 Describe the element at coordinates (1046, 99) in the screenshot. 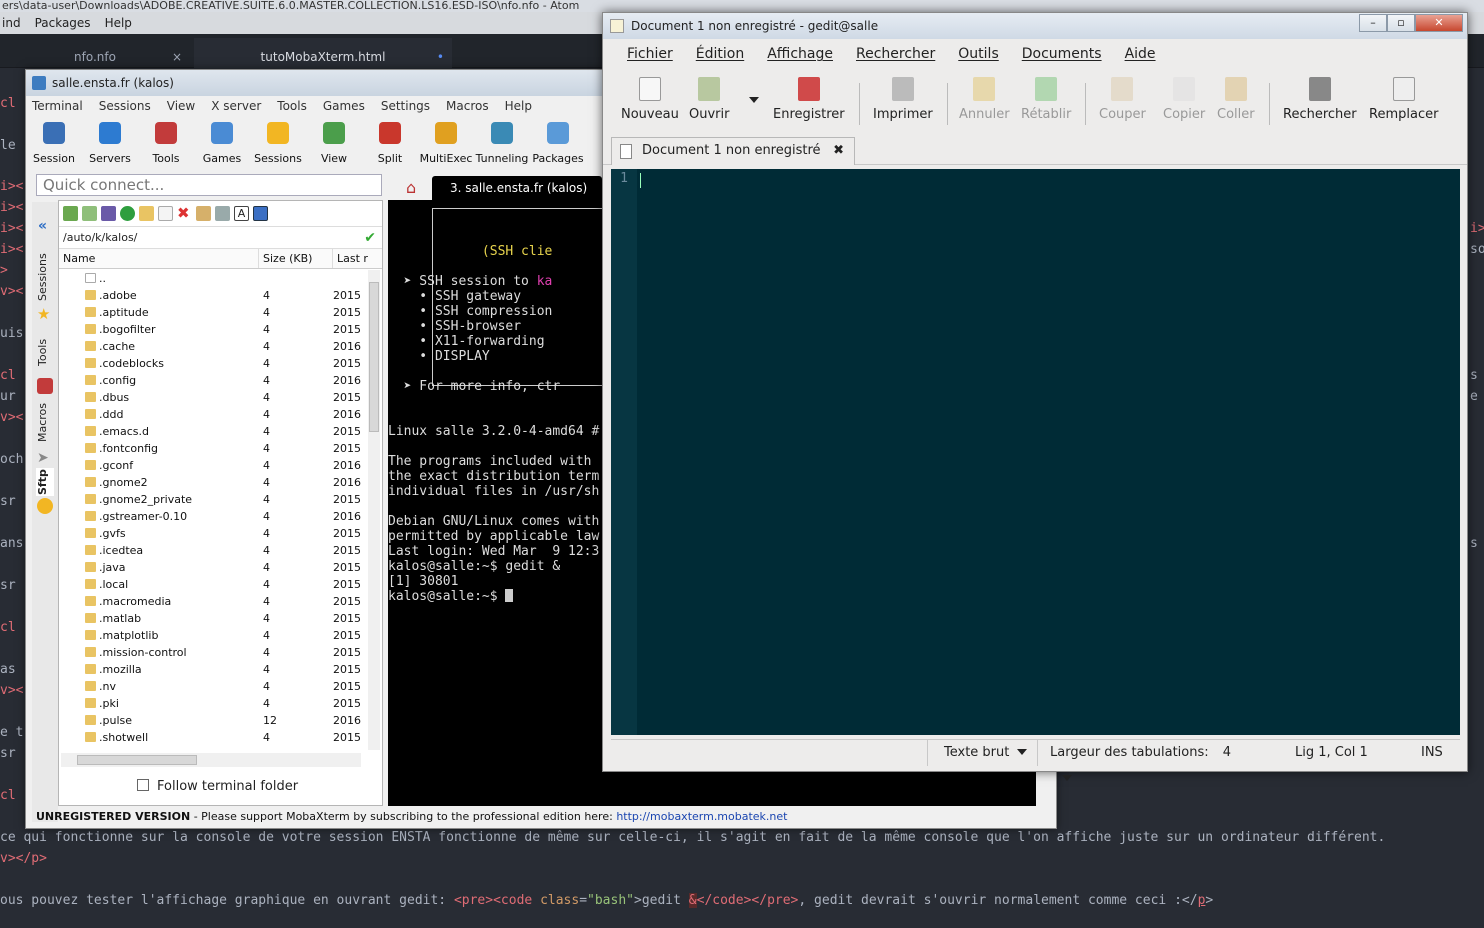

I see `gedit-rétablir-button: Rétablir` at that location.